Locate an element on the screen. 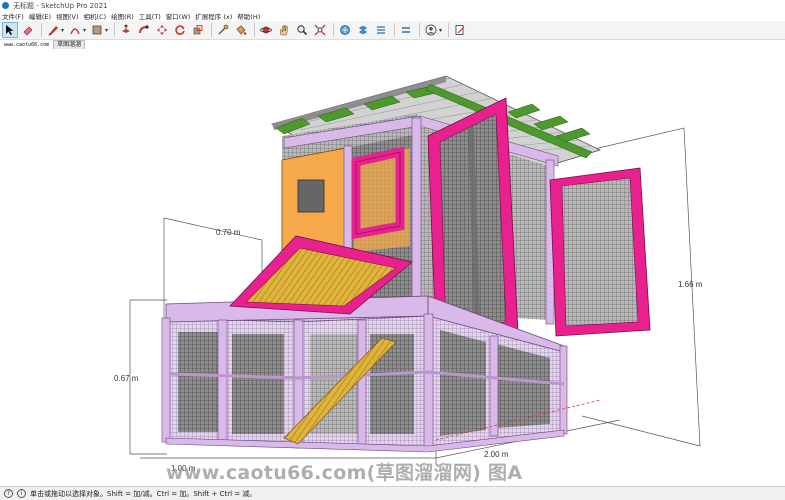  scale-icon is located at coordinates (198, 30).